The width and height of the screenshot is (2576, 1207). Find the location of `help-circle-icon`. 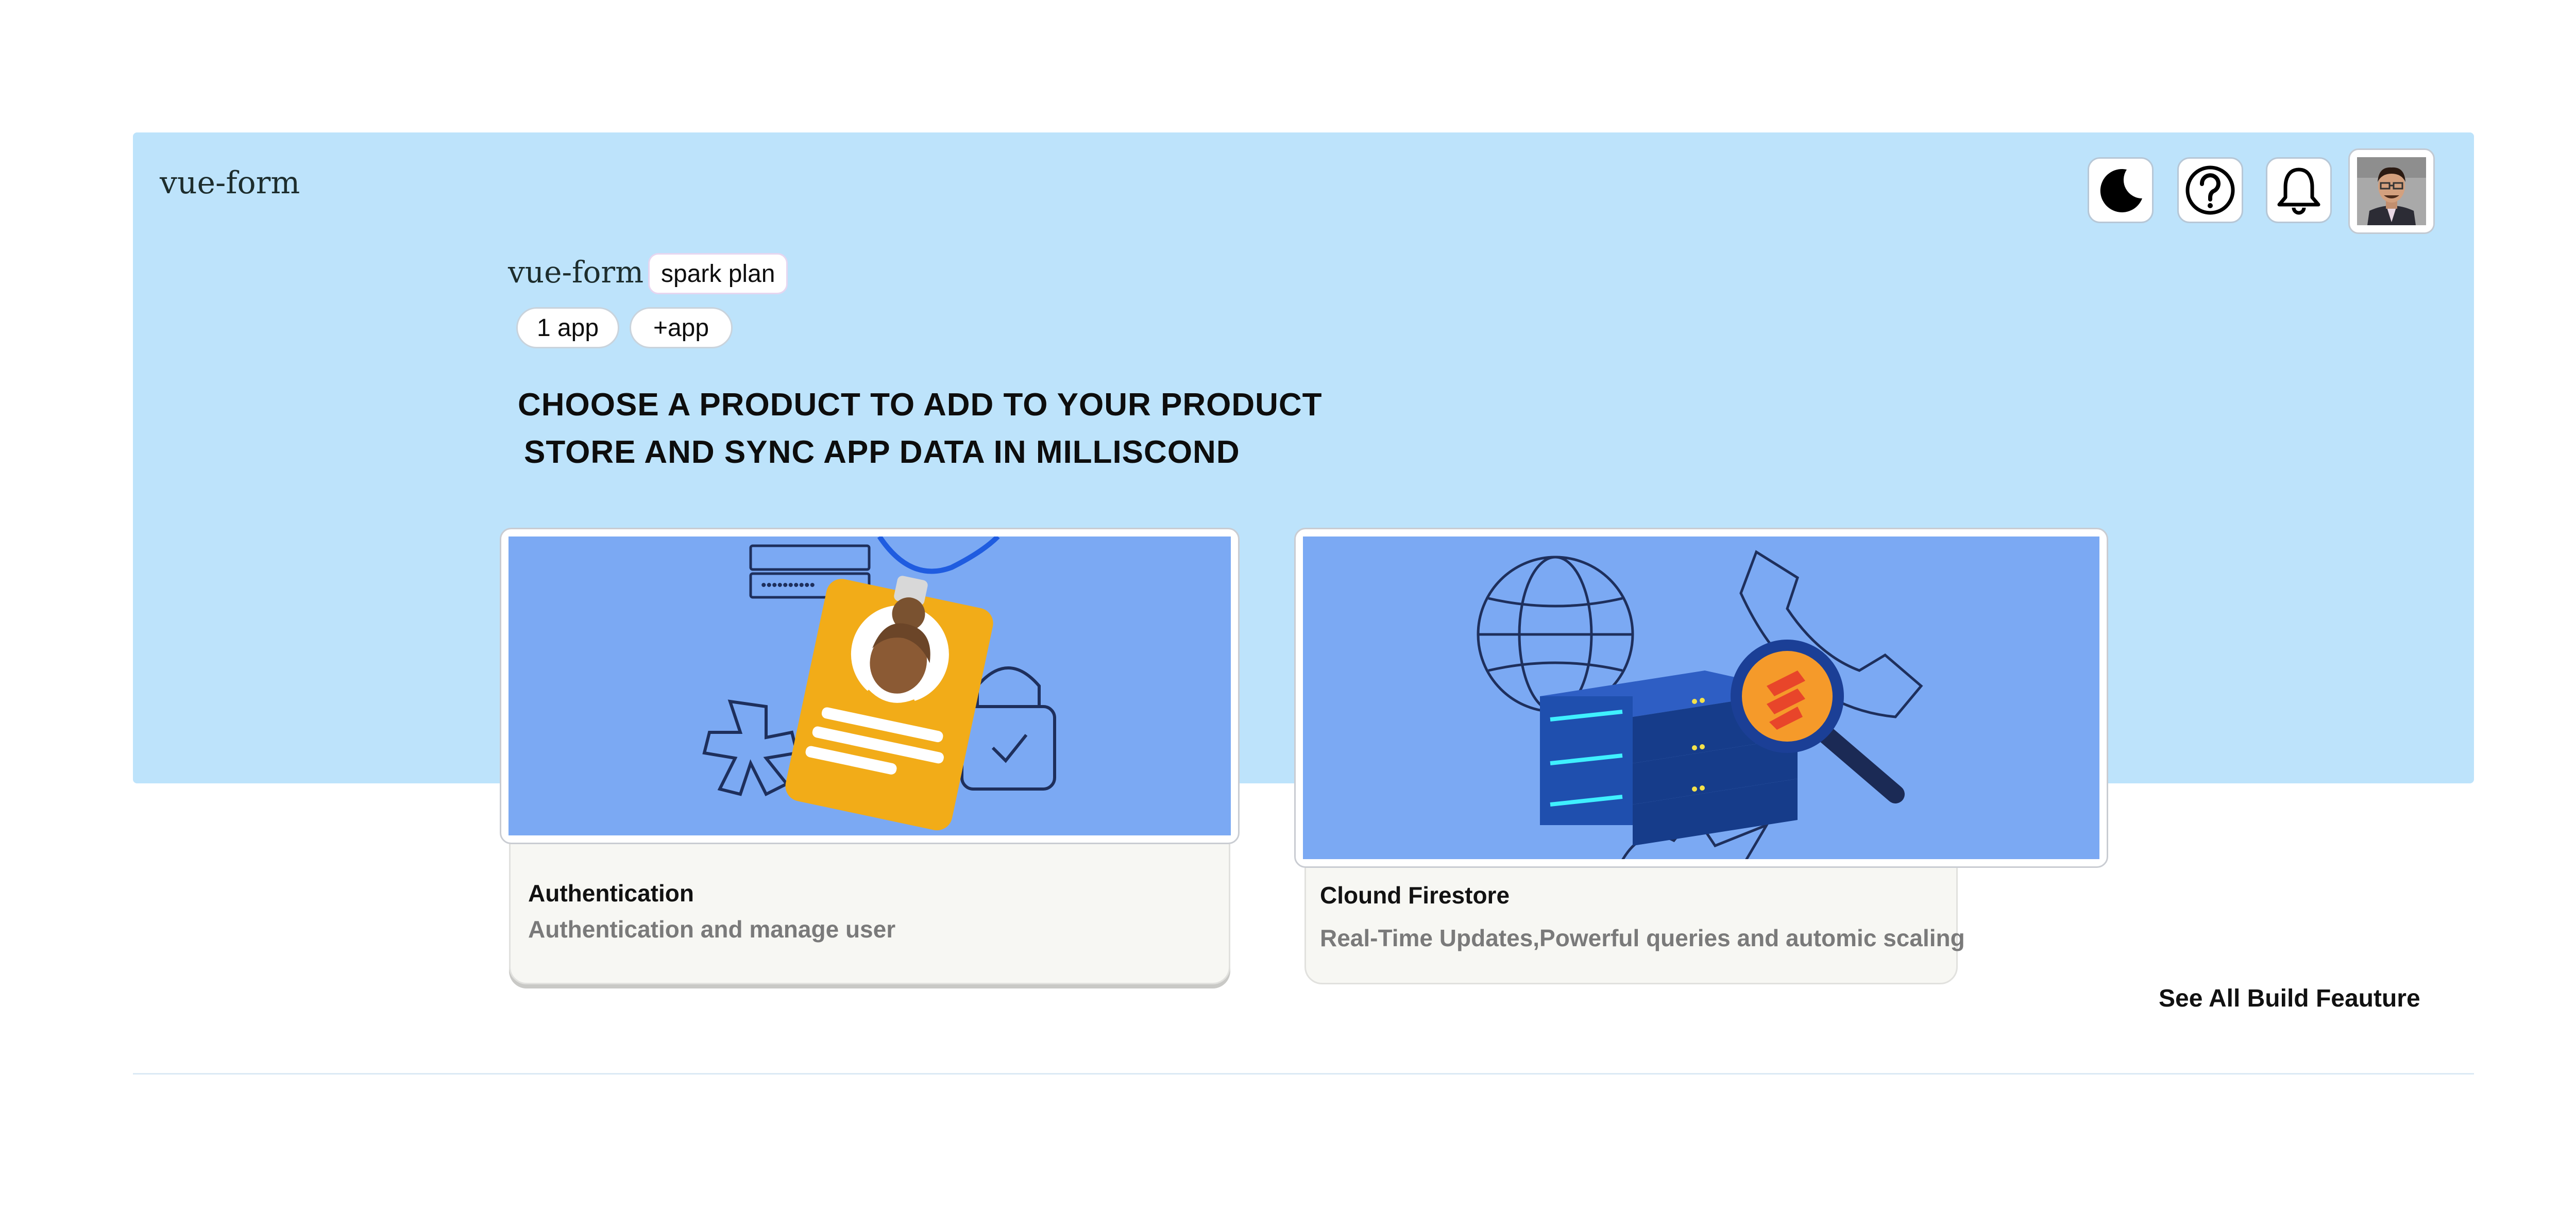

help-circle-icon is located at coordinates (2210, 190).